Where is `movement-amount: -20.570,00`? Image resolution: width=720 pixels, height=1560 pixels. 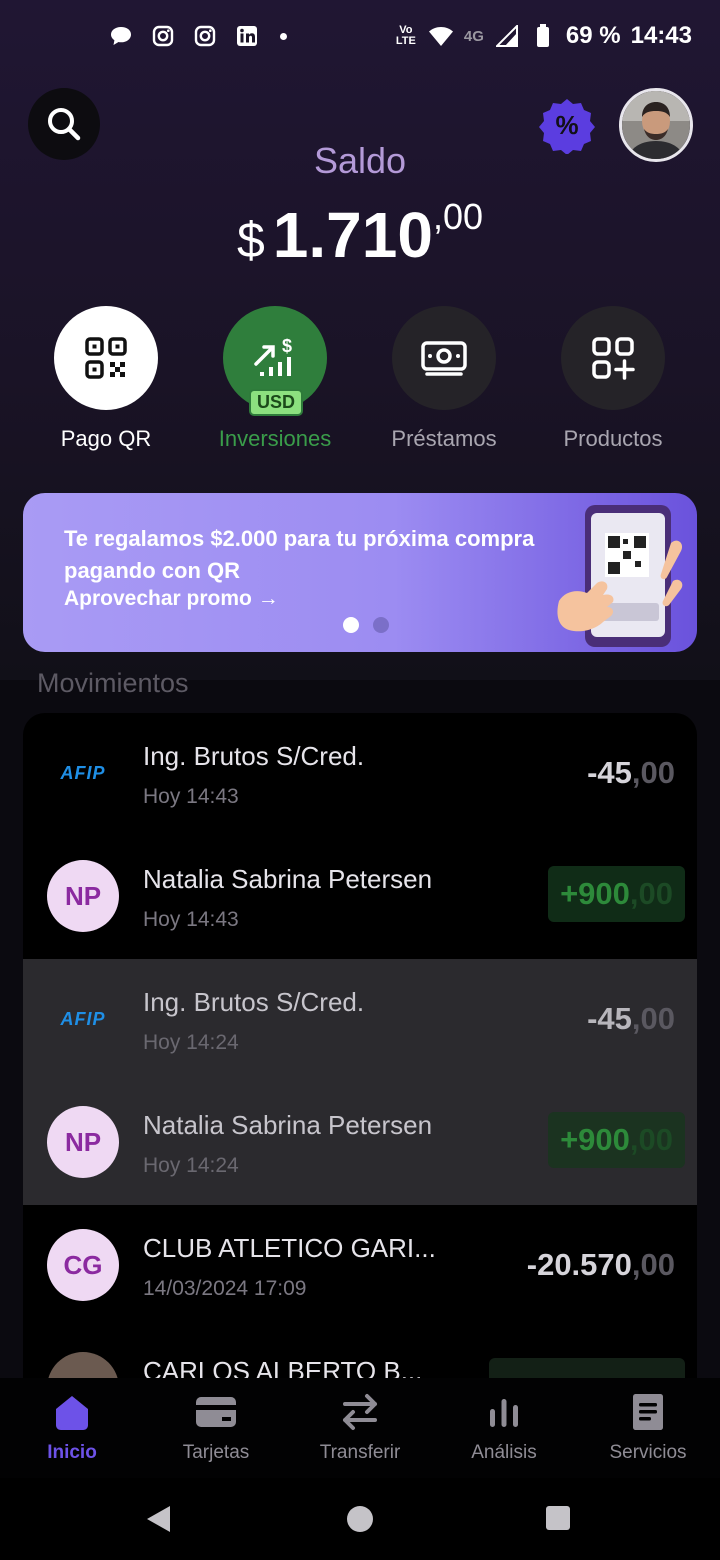
movement-amount: -20.570,00 is located at coordinates (601, 1265).